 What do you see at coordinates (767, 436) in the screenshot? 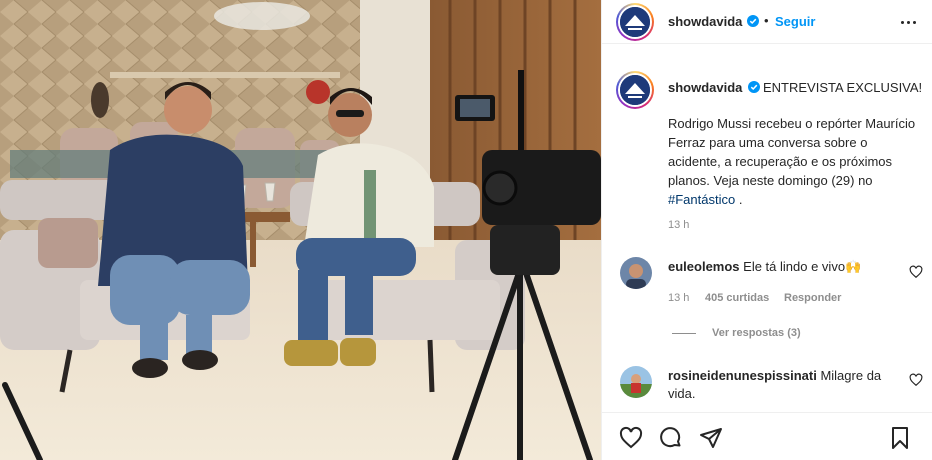
I see `post-action-bar` at bounding box center [767, 436].